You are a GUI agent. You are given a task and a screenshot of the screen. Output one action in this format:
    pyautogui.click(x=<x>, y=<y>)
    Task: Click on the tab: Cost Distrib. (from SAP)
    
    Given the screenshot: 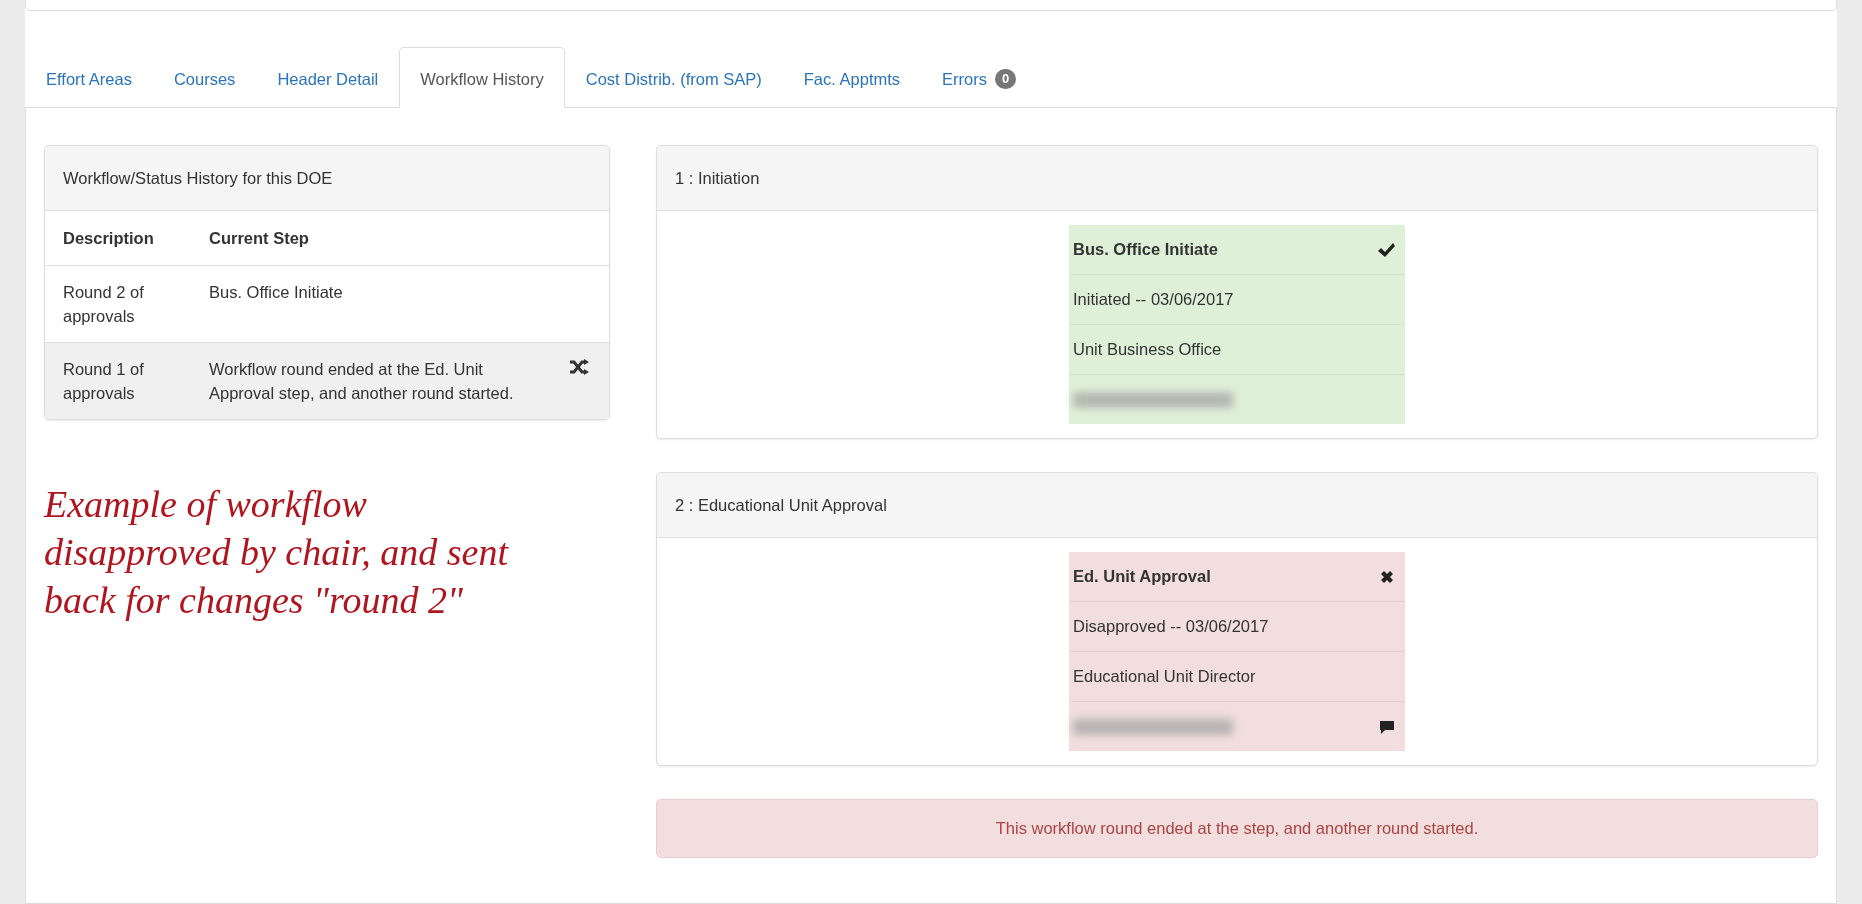 What is the action you would take?
    pyautogui.click(x=673, y=77)
    